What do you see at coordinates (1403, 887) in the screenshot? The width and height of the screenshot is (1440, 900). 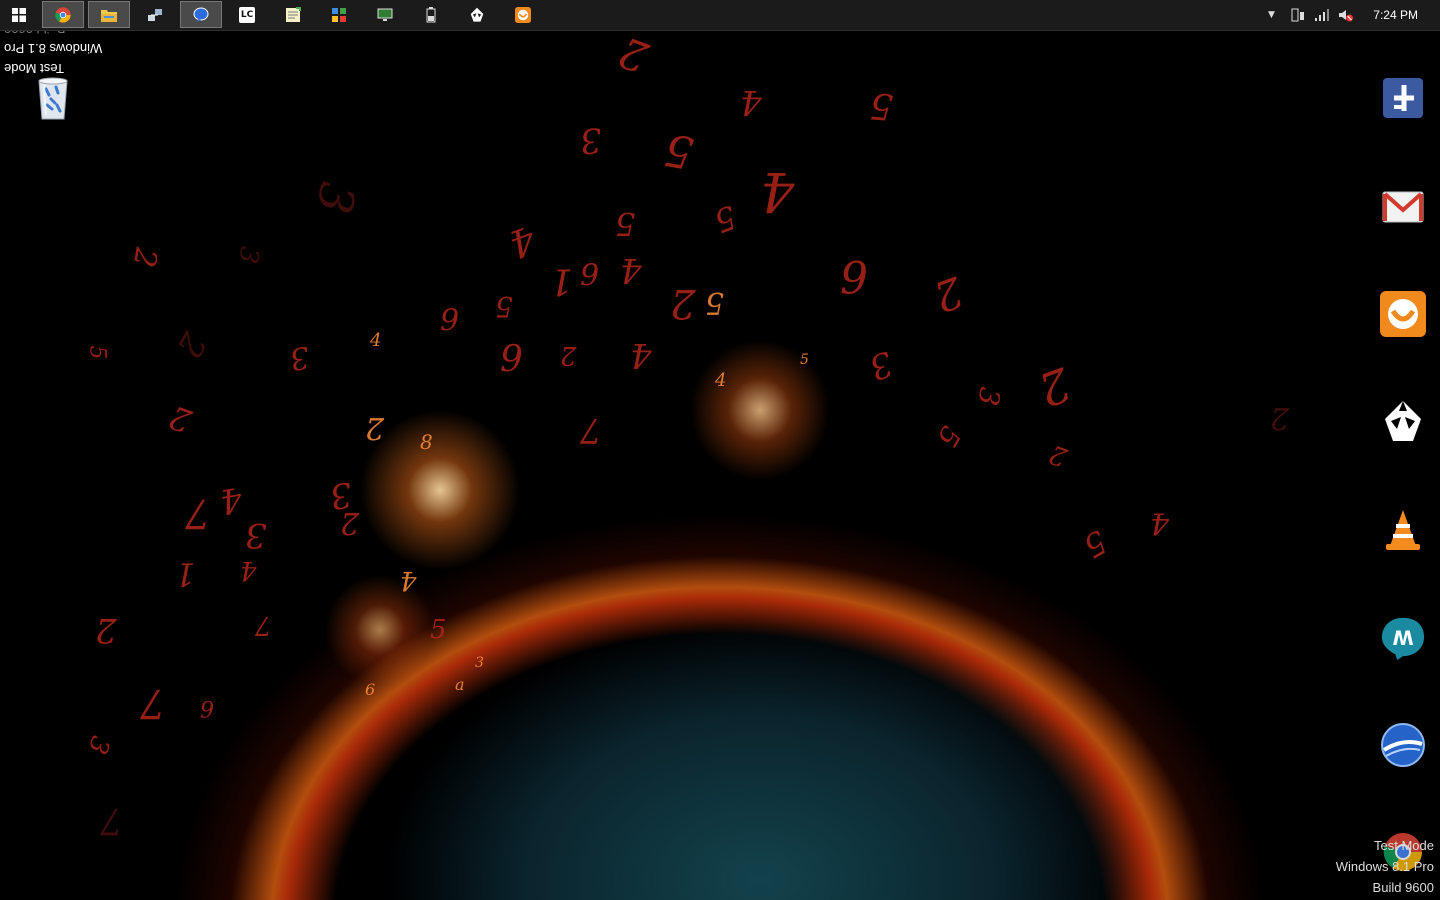 I see `watermark-line3: Build 9600` at bounding box center [1403, 887].